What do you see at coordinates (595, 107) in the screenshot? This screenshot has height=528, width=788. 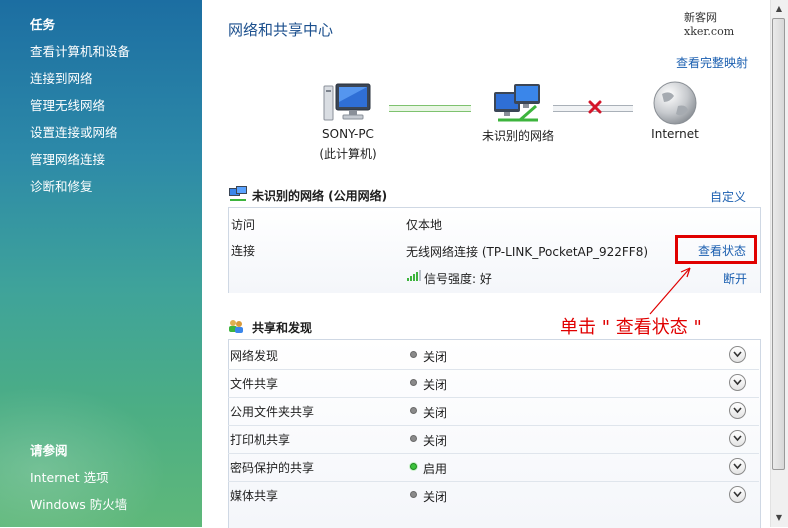 I see `no-connection-x-icon` at bounding box center [595, 107].